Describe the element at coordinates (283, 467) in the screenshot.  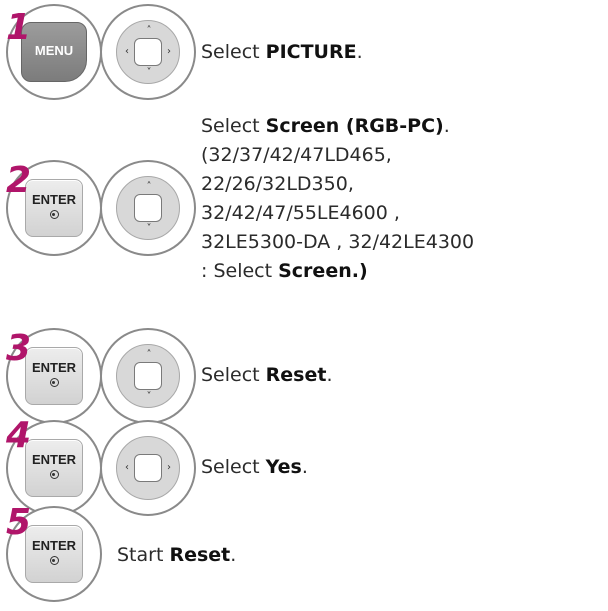
I see `step-highlight: Yes` at that location.